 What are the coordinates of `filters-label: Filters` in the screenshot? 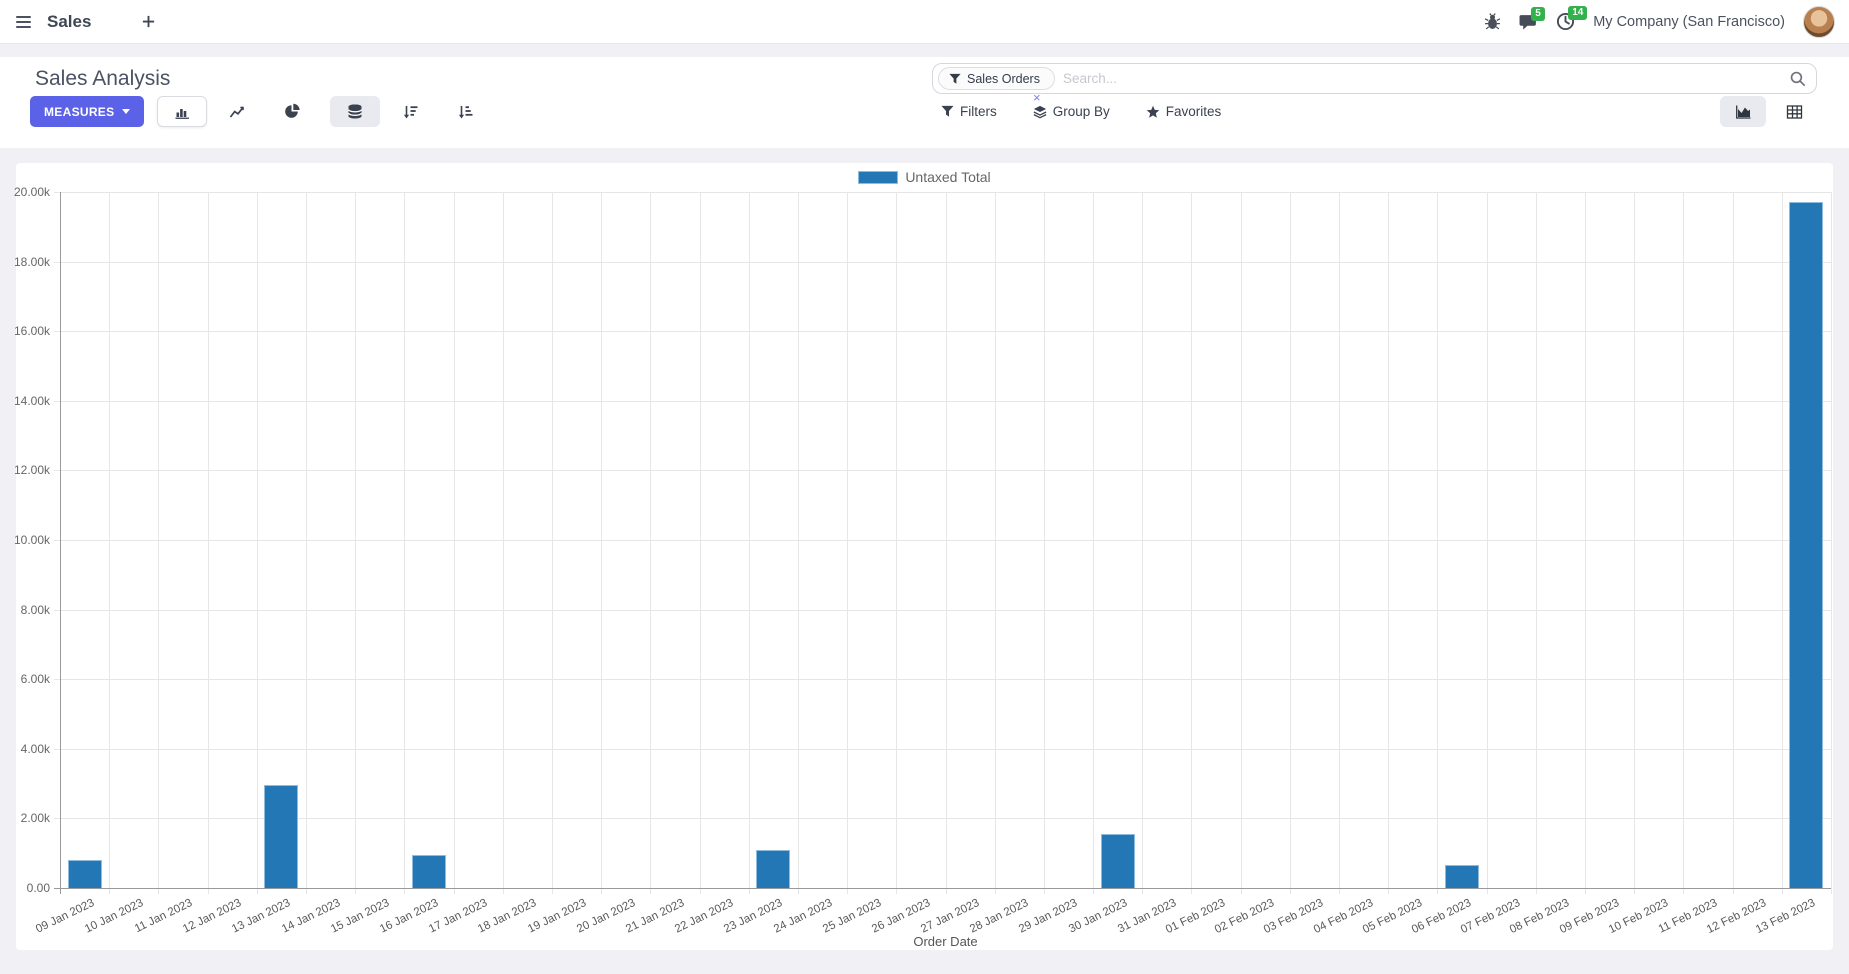 It's located at (978, 111).